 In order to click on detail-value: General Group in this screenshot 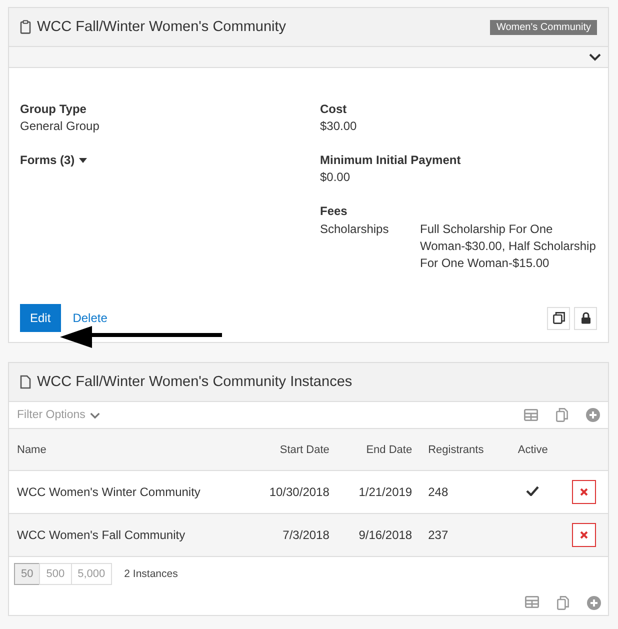, I will do `click(60, 126)`.